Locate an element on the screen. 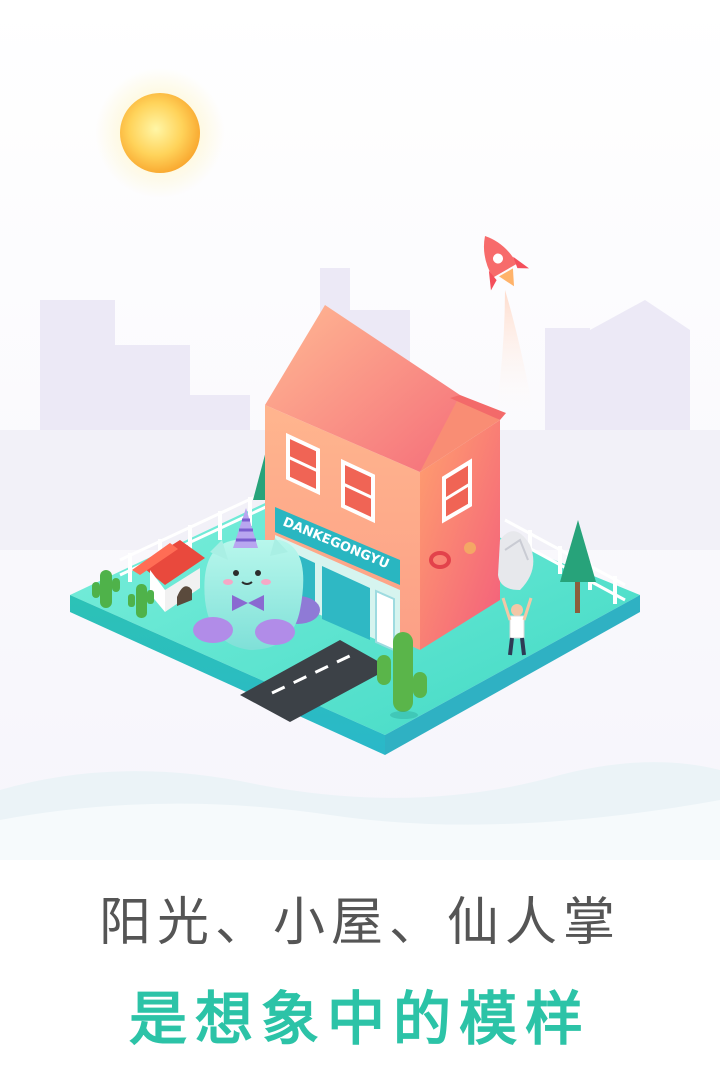 Image resolution: width=720 pixels, height=1080 pixels. sun-icon is located at coordinates (160, 133).